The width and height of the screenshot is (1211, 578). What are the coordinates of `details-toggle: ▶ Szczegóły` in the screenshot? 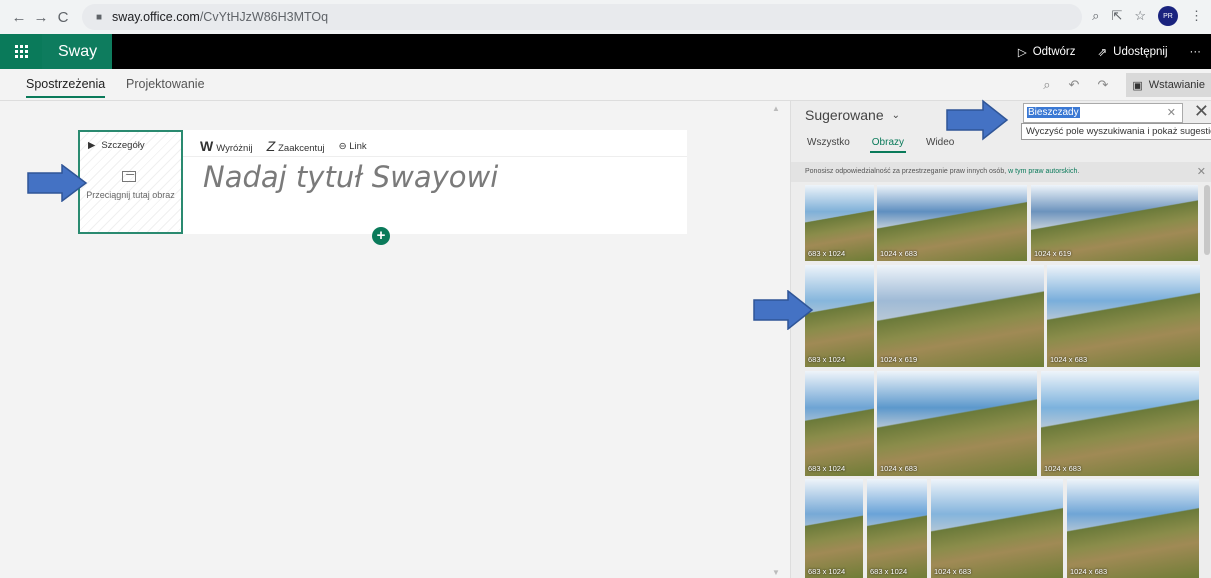 It's located at (116, 145).